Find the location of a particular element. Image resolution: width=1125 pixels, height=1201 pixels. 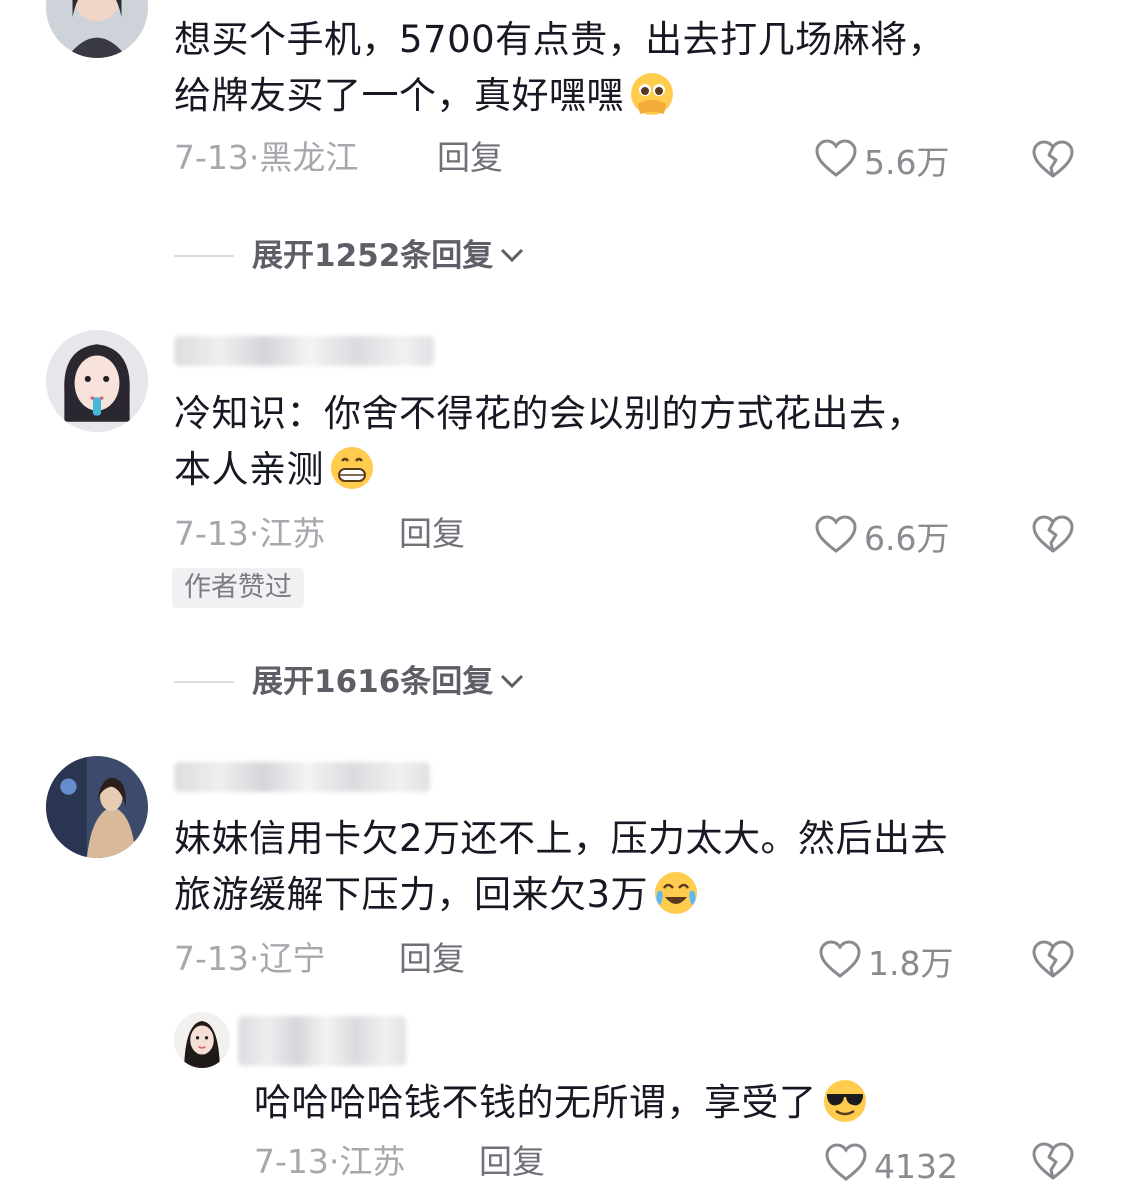

like-count: 5.6万 is located at coordinates (907, 162).